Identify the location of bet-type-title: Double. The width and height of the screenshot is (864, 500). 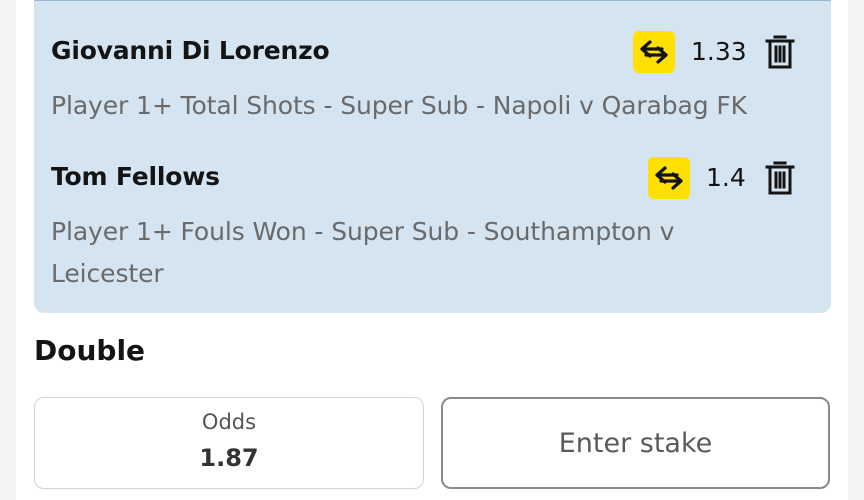
(90, 350).